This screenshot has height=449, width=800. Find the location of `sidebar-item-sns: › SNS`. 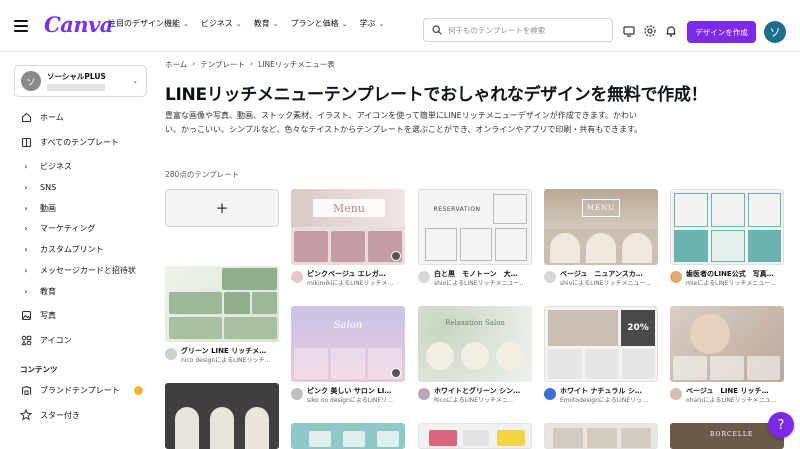

sidebar-item-sns: › SNS is located at coordinates (38, 187).